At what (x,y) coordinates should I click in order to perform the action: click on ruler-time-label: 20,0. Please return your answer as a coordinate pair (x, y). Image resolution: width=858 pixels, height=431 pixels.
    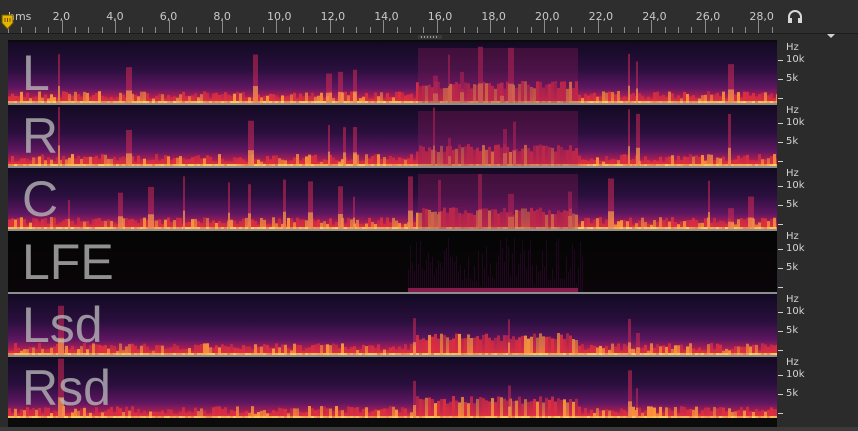
    Looking at the image, I should click on (547, 16).